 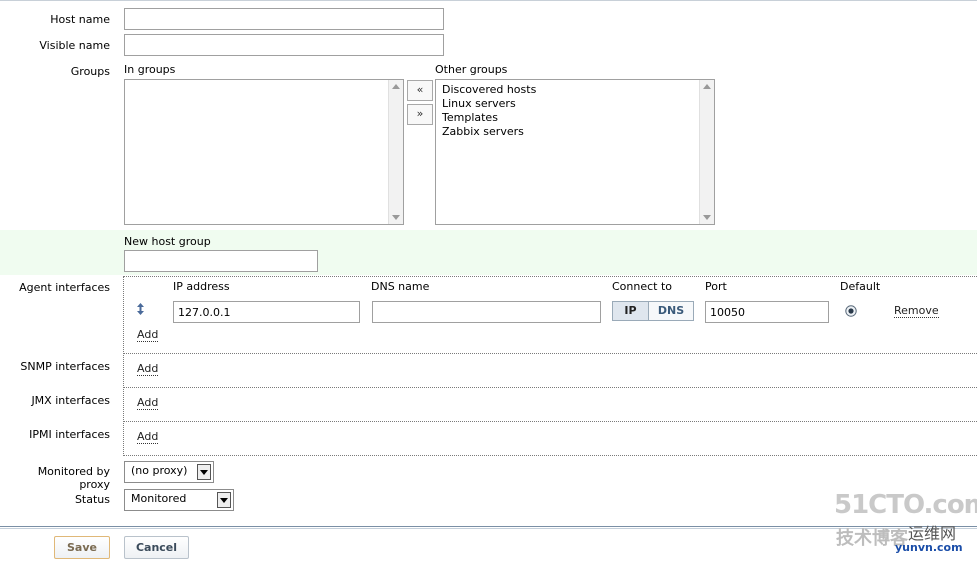 What do you see at coordinates (642, 286) in the screenshot?
I see `col-connect-to: Connect to` at bounding box center [642, 286].